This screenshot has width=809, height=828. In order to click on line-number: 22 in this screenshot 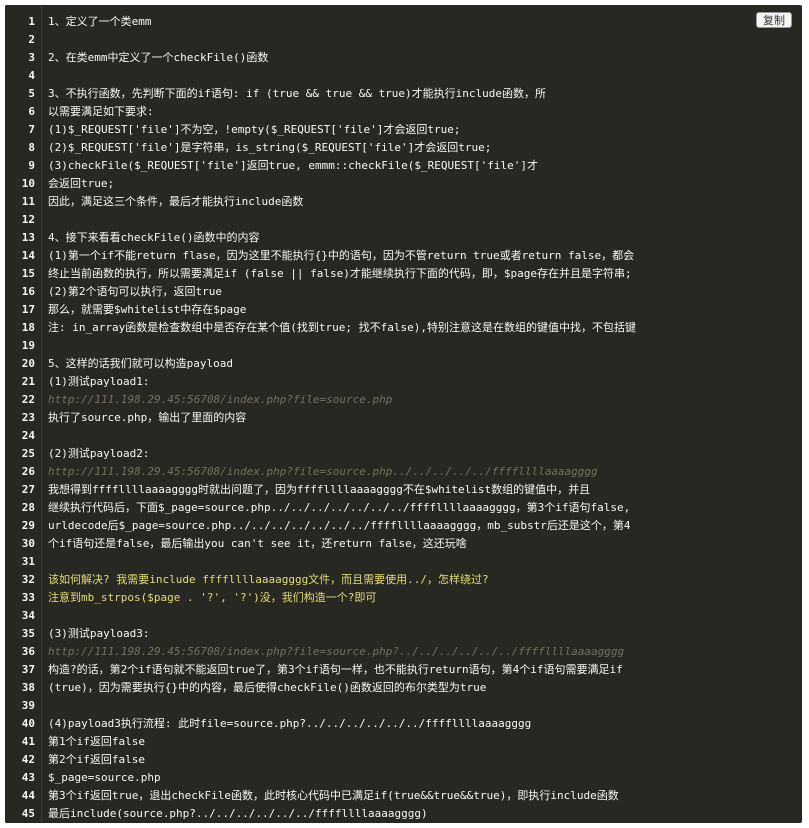, I will do `click(28, 399)`.